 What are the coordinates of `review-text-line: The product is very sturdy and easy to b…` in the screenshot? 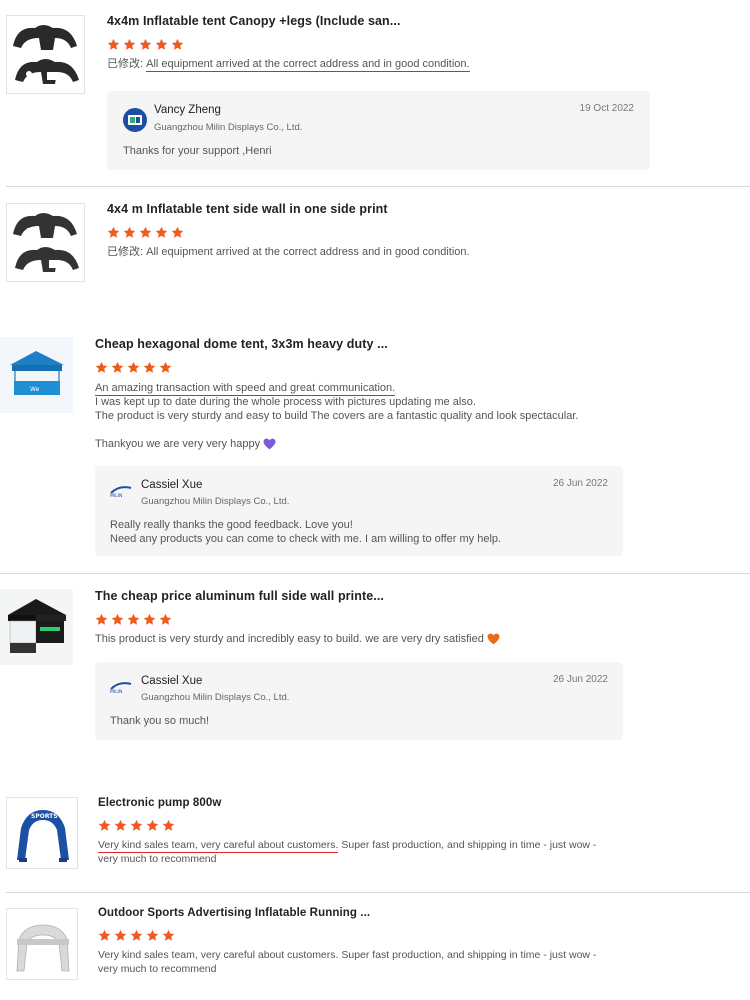 It's located at (337, 416).